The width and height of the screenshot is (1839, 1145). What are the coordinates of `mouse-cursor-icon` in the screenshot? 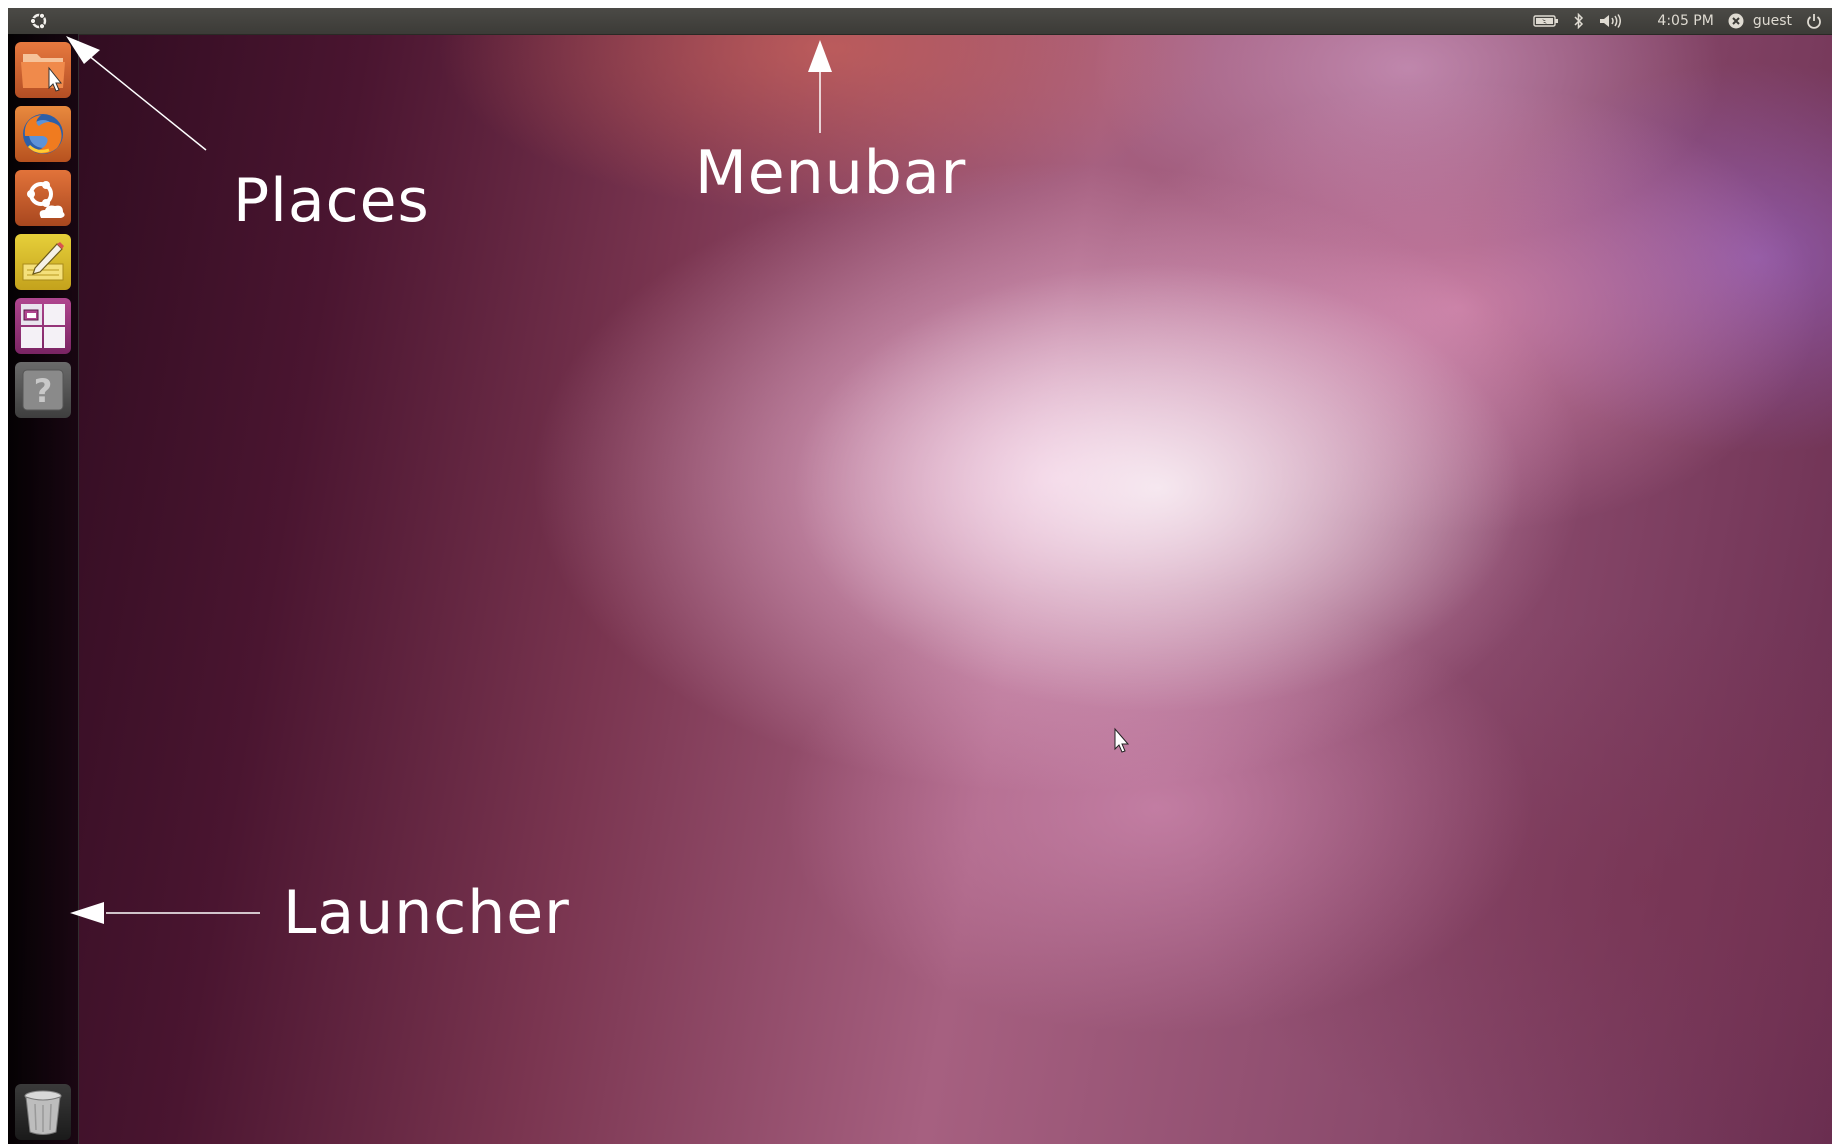 It's located at (1122, 740).